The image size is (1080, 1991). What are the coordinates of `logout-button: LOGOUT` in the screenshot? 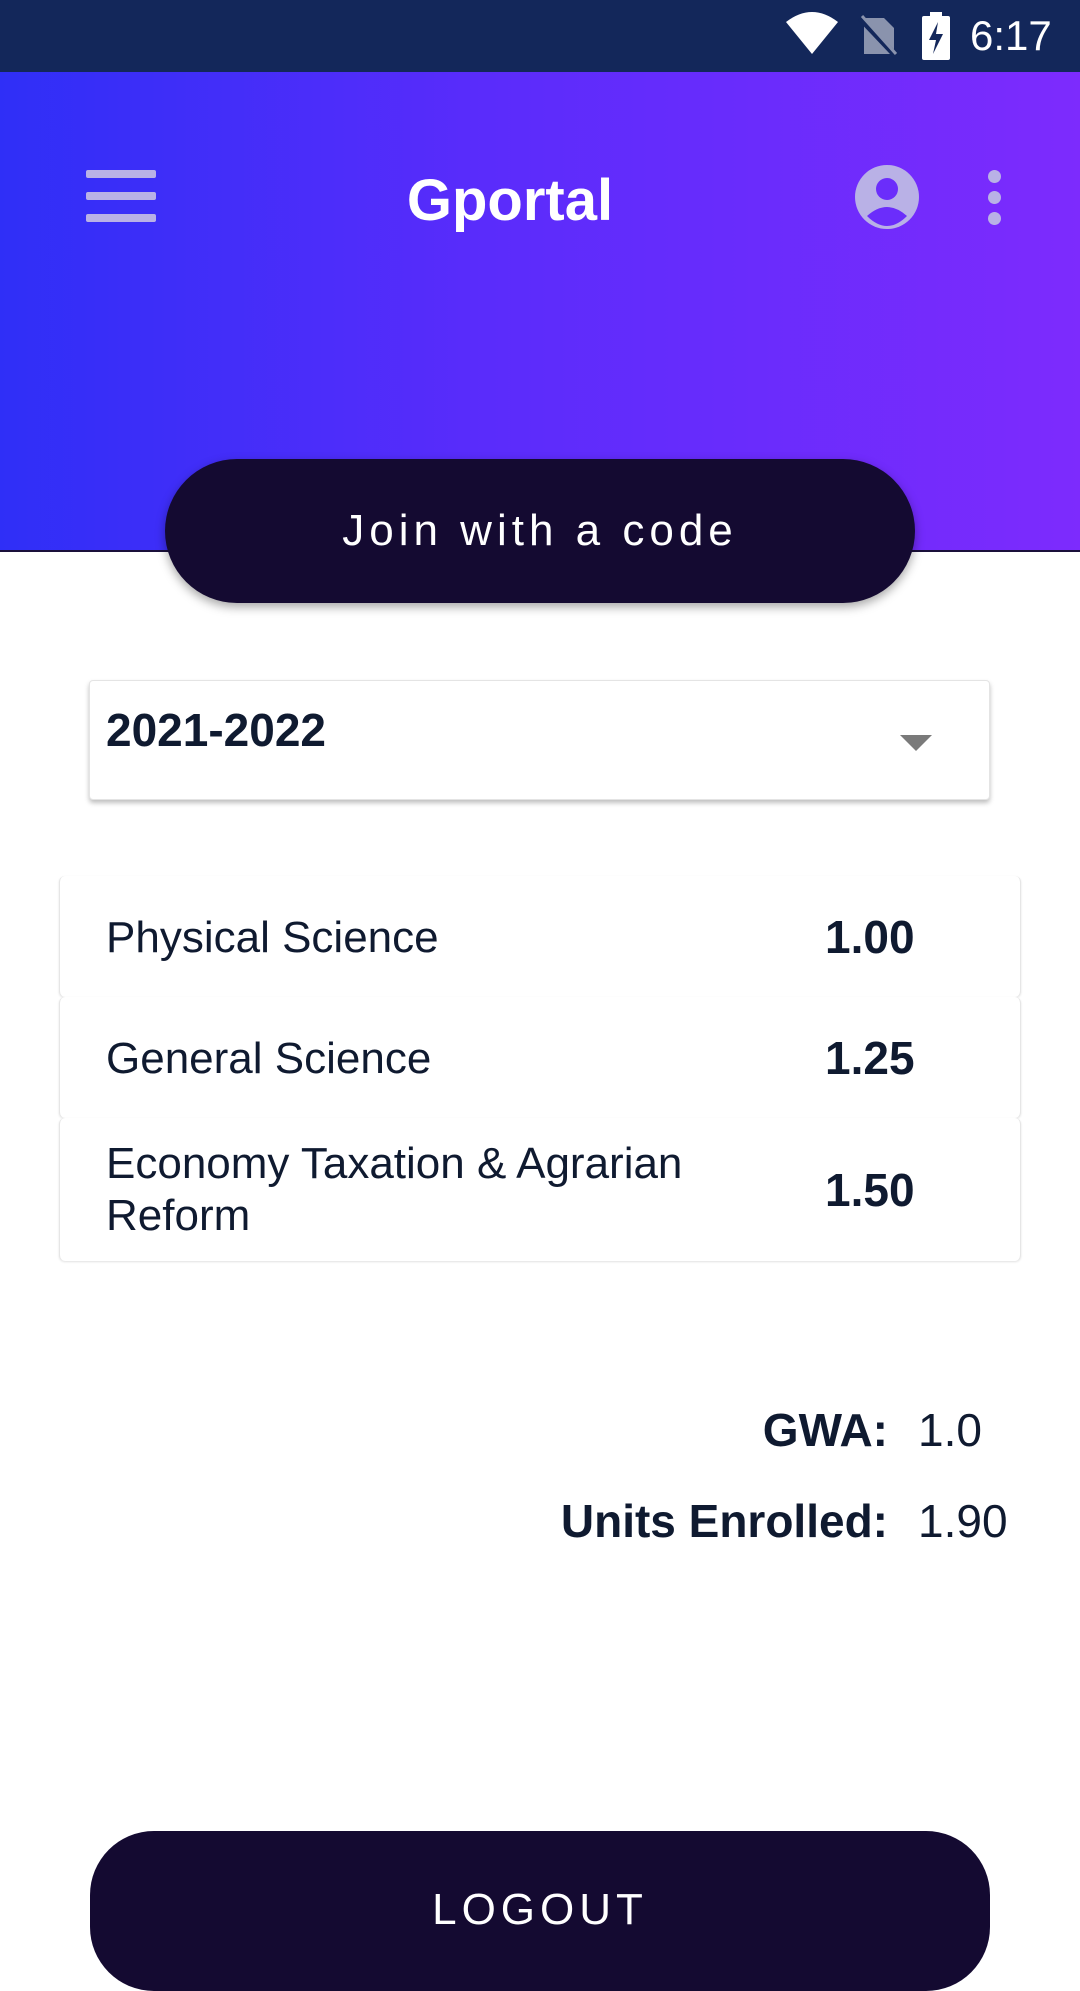 It's located at (540, 1911).